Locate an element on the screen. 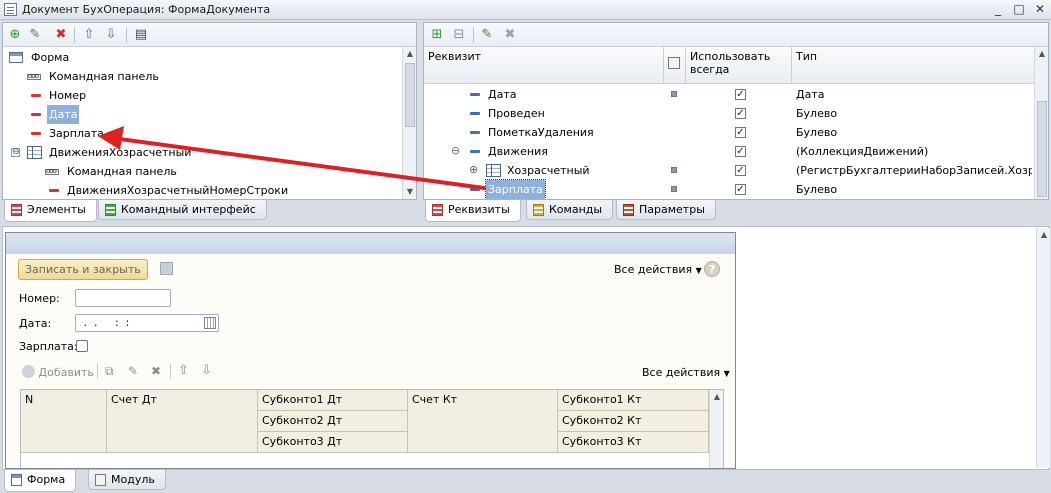 The height and width of the screenshot is (493, 1051). arrow-line is located at coordinates (298, 163).